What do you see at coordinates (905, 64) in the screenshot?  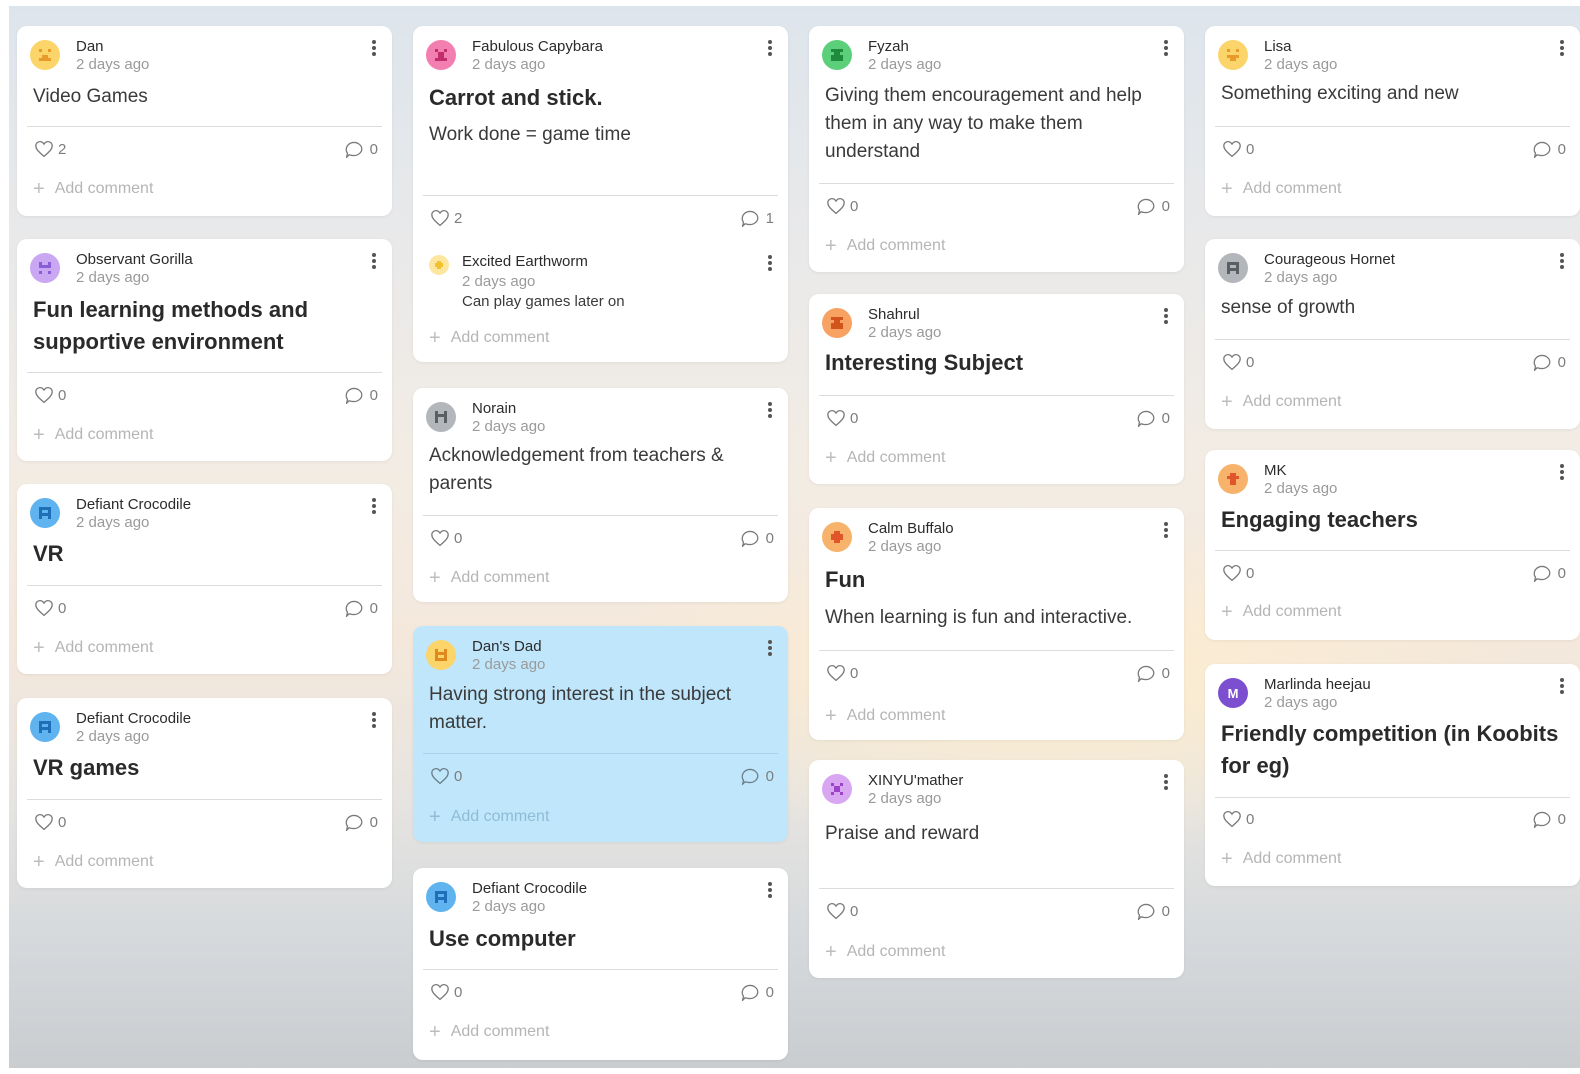 I see `post-time: 2 days ago` at bounding box center [905, 64].